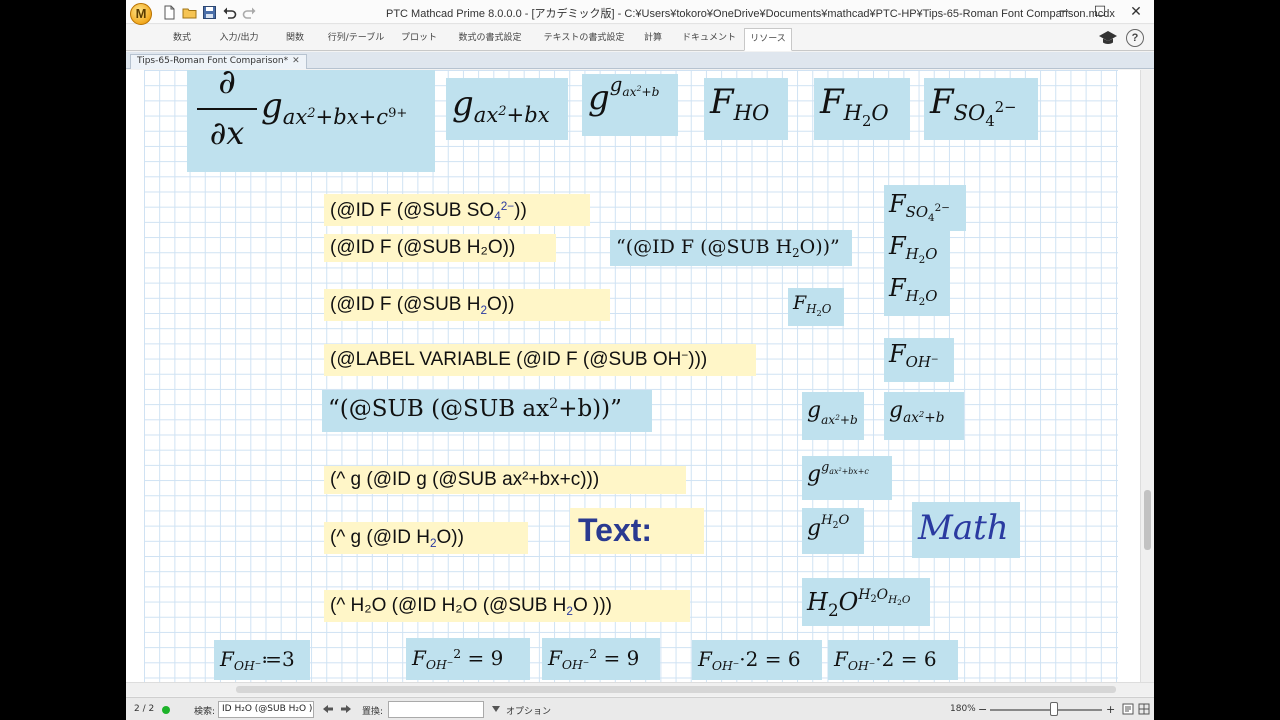 The width and height of the screenshot is (1280, 720). What do you see at coordinates (227, 133) in the screenshot?
I see `partial-denominator: ∂x` at bounding box center [227, 133].